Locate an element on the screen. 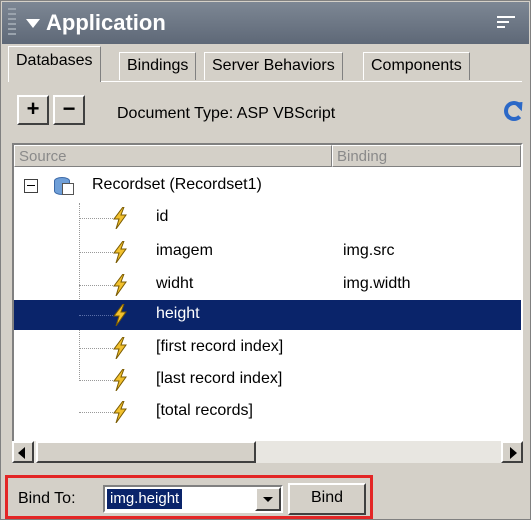  field-name: height is located at coordinates (178, 313).